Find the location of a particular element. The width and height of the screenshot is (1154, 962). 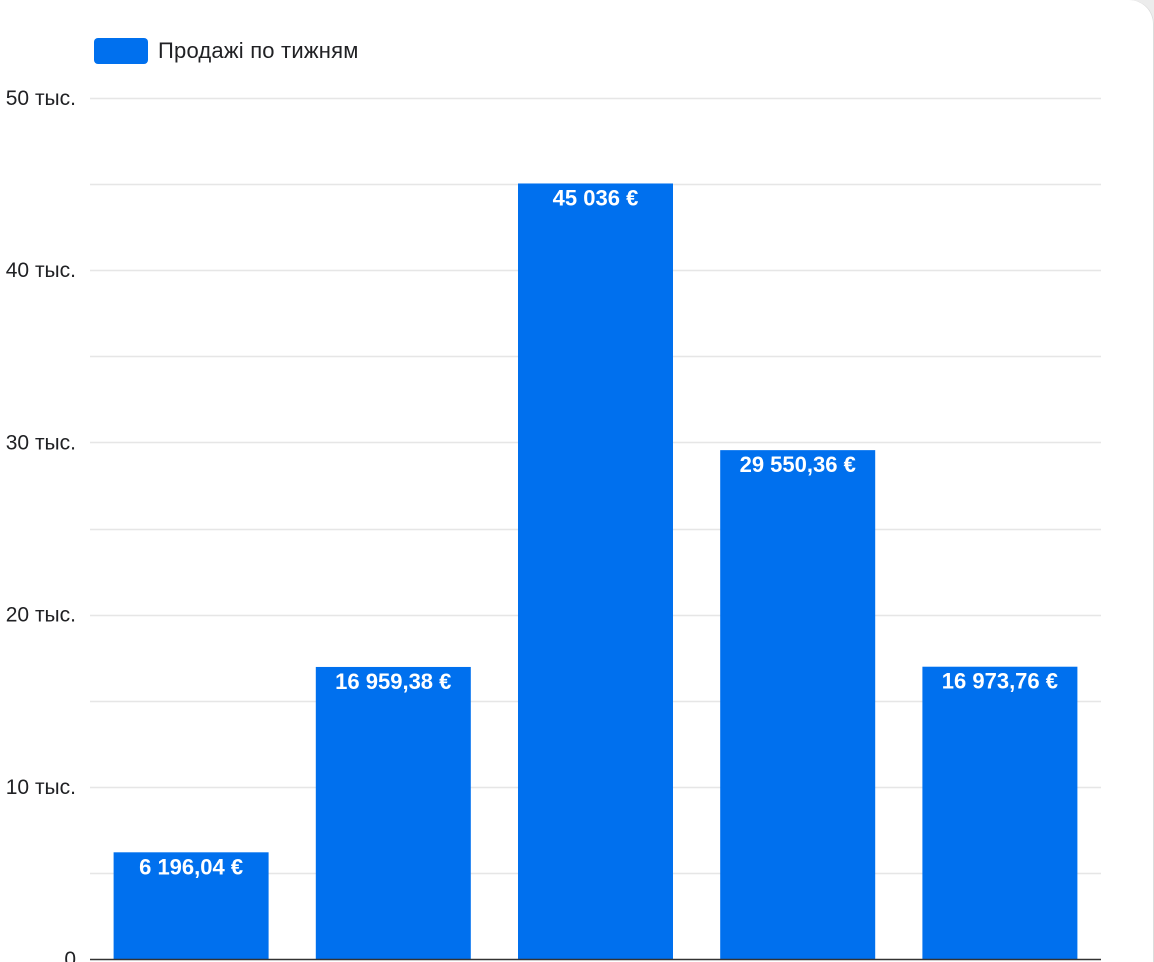

y-tick-label: 20 тыс. is located at coordinates (41, 615).